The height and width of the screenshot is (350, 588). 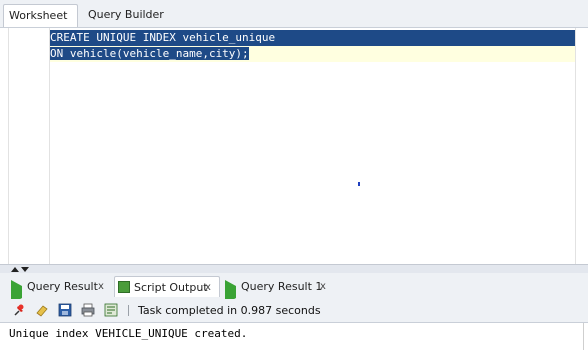 What do you see at coordinates (583, 336) in the screenshot?
I see `output-right-border` at bounding box center [583, 336].